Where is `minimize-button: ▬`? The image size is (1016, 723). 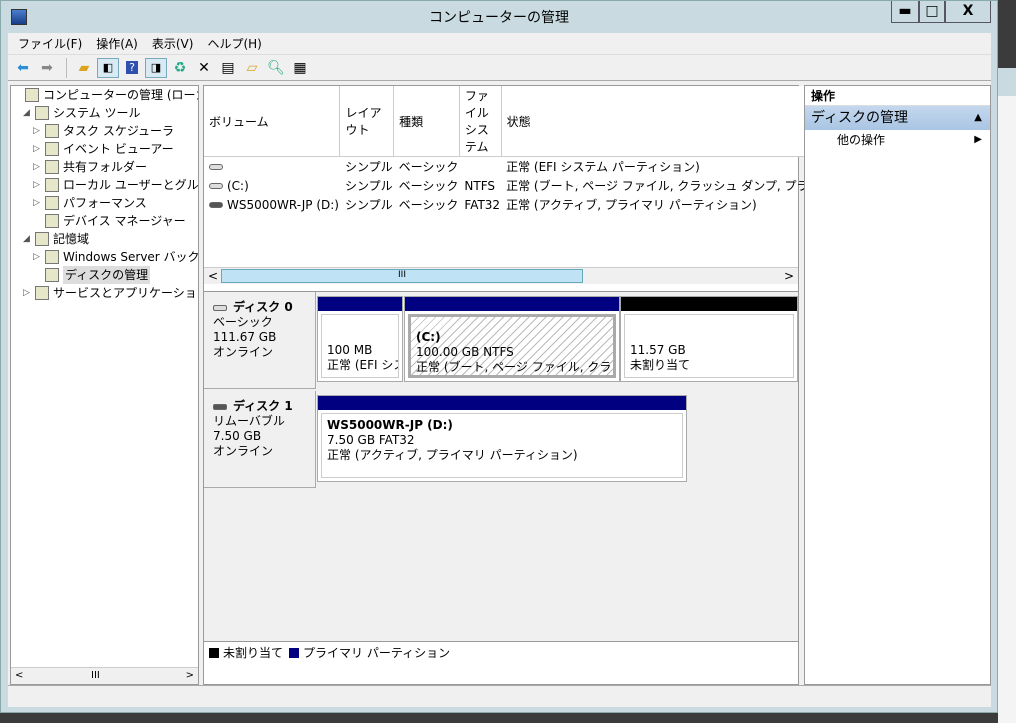
minimize-button: ▬ is located at coordinates (905, 12).